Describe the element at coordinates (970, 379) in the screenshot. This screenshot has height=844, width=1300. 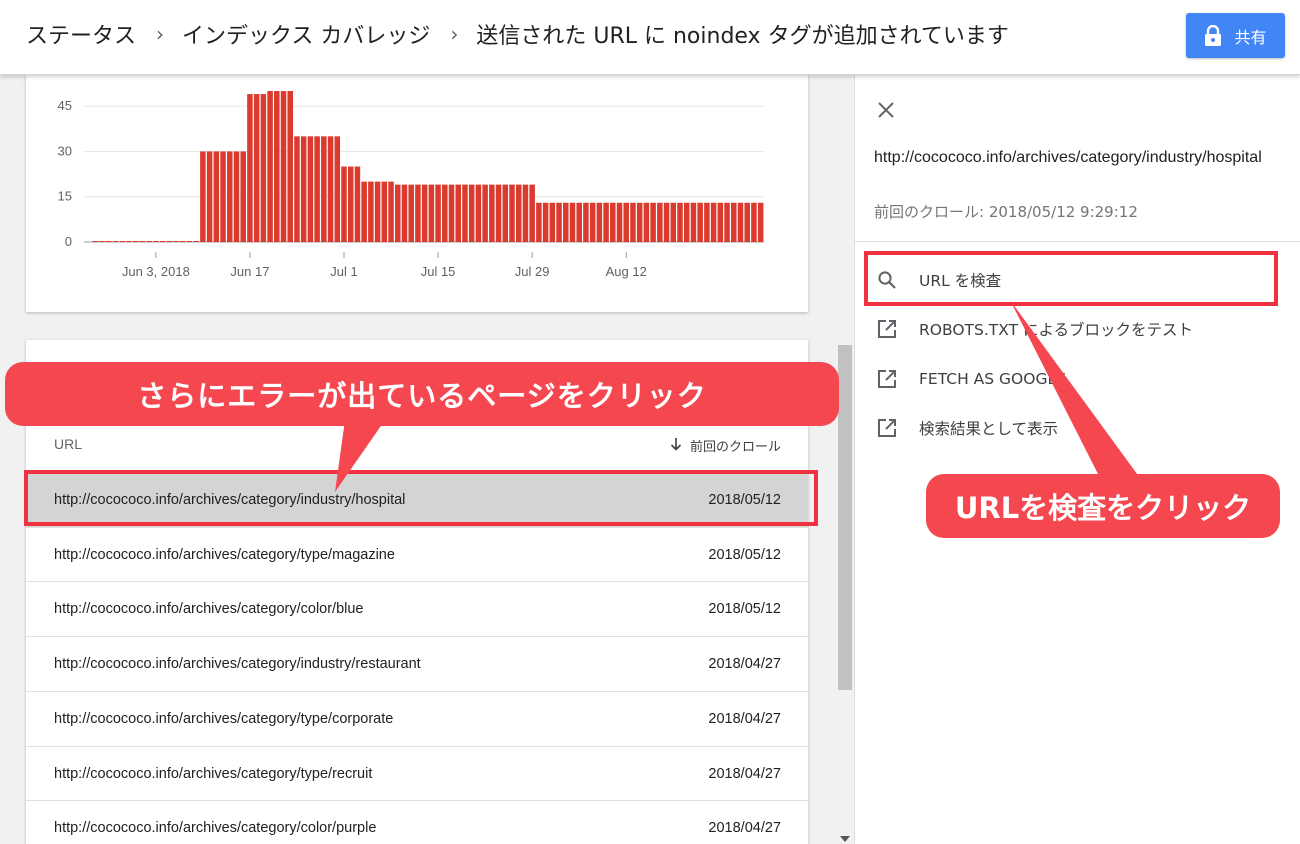
I see `fetch-as-google-button: FETCH AS GOOGLE` at that location.